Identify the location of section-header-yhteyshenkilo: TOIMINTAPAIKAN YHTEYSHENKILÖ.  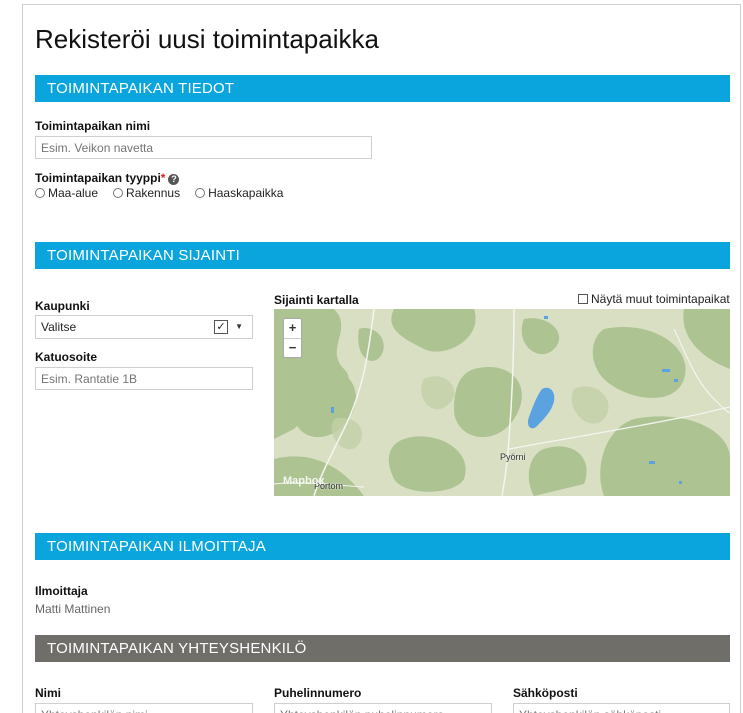
(382, 648).